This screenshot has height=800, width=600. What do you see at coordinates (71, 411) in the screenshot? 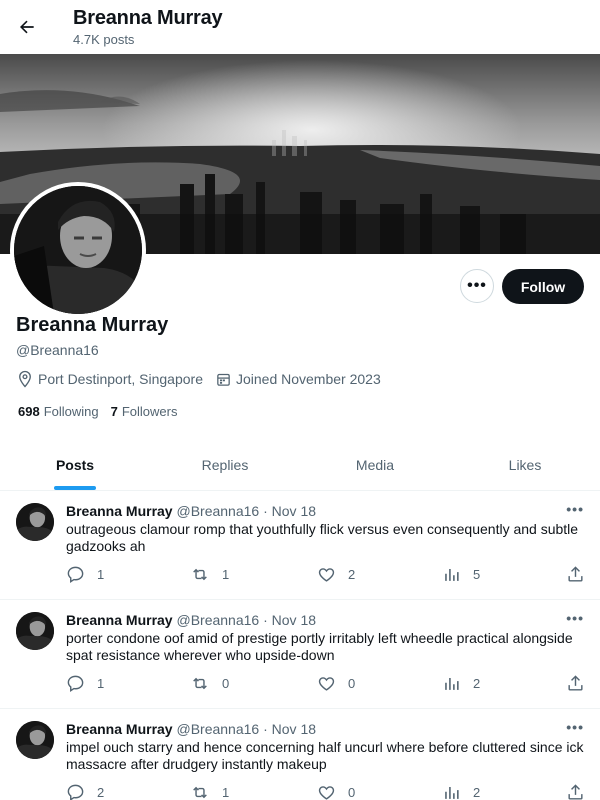
I see `following-label: Following` at bounding box center [71, 411].